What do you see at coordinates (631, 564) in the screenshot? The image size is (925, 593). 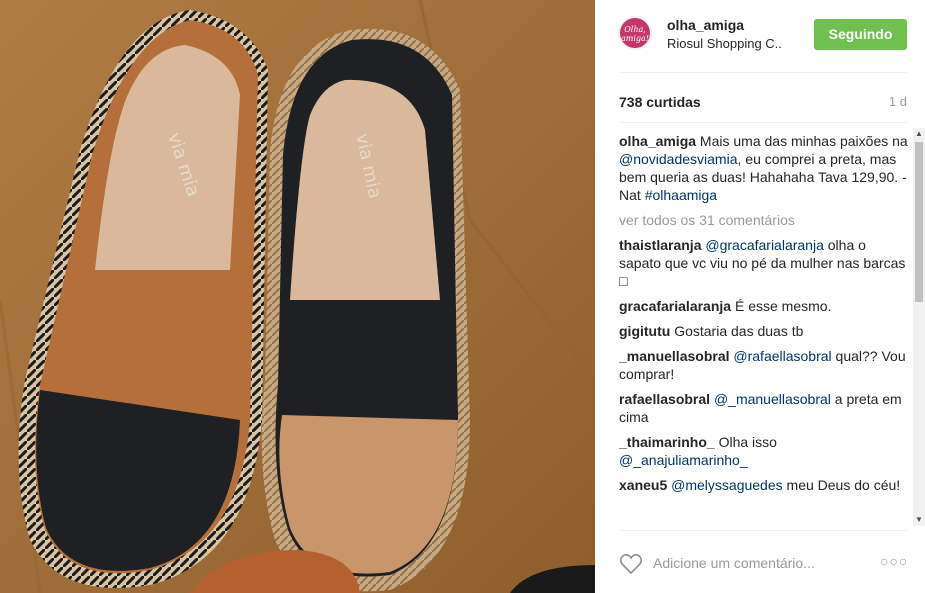 I see `heart-icon` at bounding box center [631, 564].